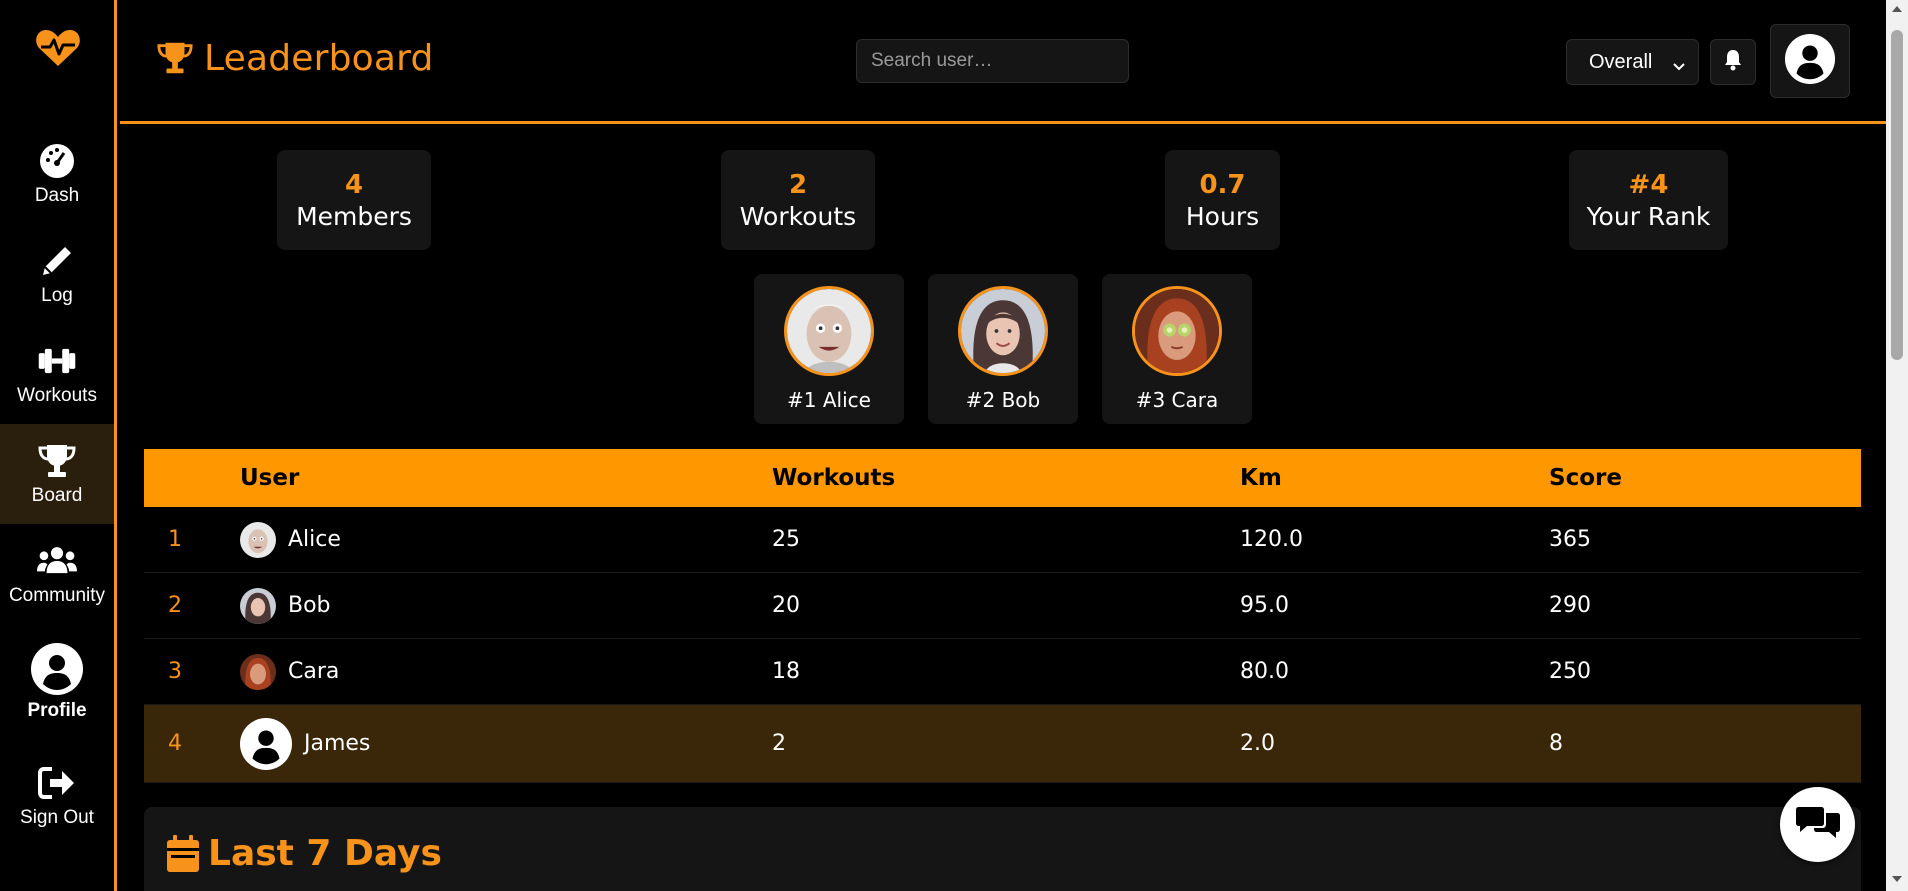 The image size is (1908, 891). Describe the element at coordinates (1897, 9) in the screenshot. I see `scroll-up-arrow-icon` at that location.